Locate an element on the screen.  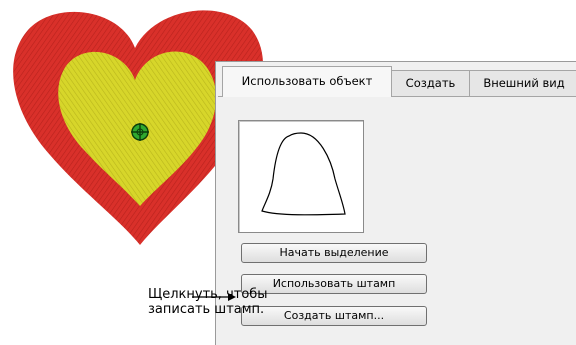
tab-appearance: Внешний вид is located at coordinates (522, 83).